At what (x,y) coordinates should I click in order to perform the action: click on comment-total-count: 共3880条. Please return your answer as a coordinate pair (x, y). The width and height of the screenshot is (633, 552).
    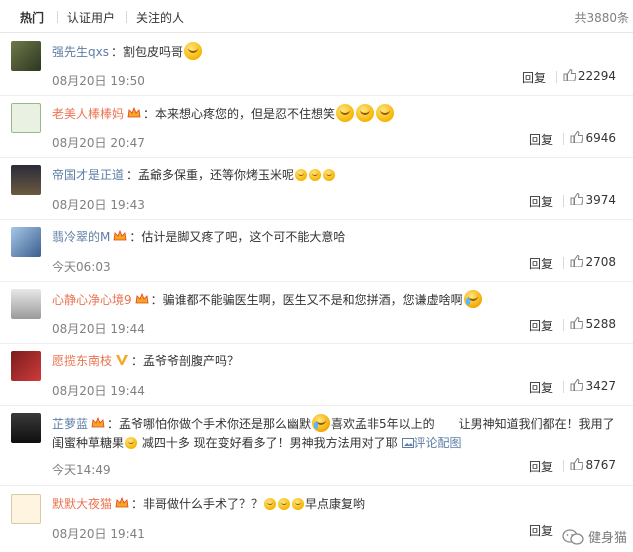
    Looking at the image, I should click on (601, 18).